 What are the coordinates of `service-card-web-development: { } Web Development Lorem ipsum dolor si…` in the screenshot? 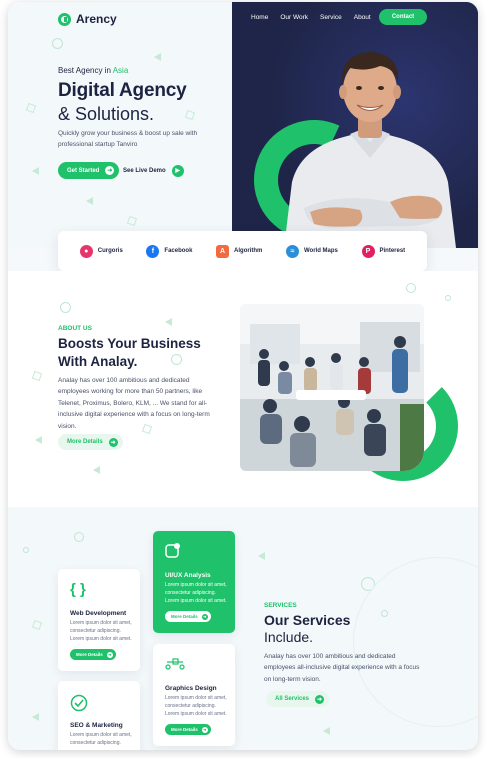 It's located at (99, 620).